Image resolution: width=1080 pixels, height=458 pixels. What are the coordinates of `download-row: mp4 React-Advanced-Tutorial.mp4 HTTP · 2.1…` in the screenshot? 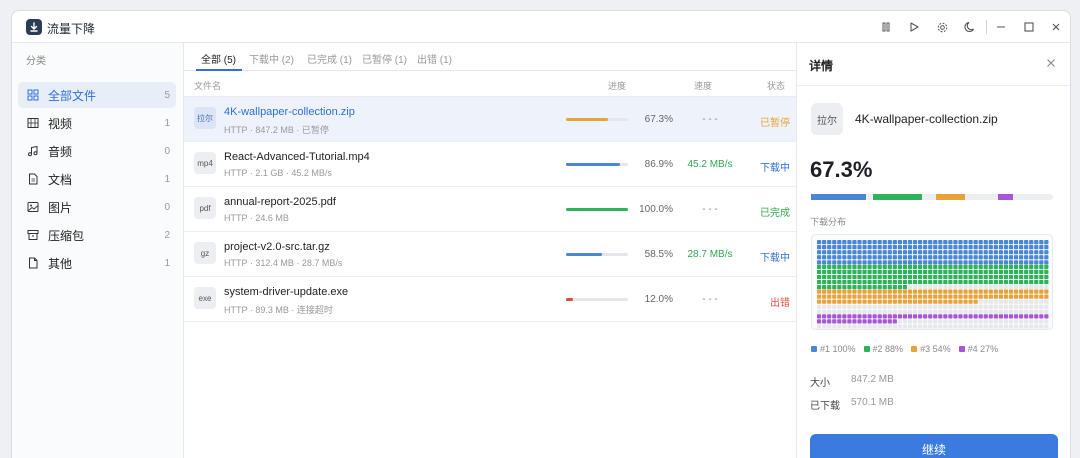 It's located at (490, 164).